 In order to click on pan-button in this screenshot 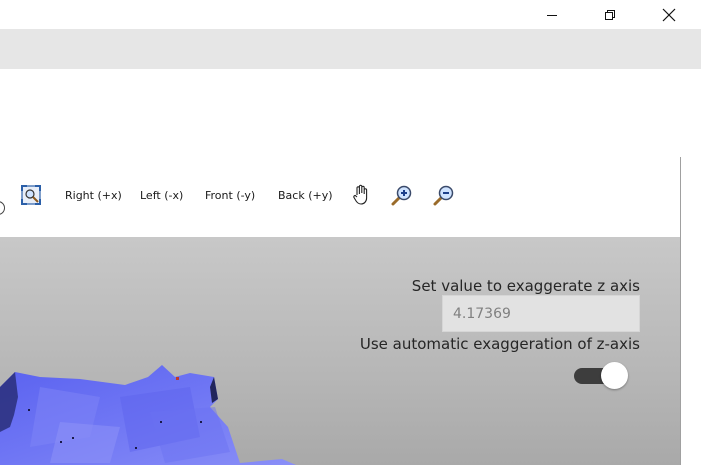, I will do `click(361, 195)`.